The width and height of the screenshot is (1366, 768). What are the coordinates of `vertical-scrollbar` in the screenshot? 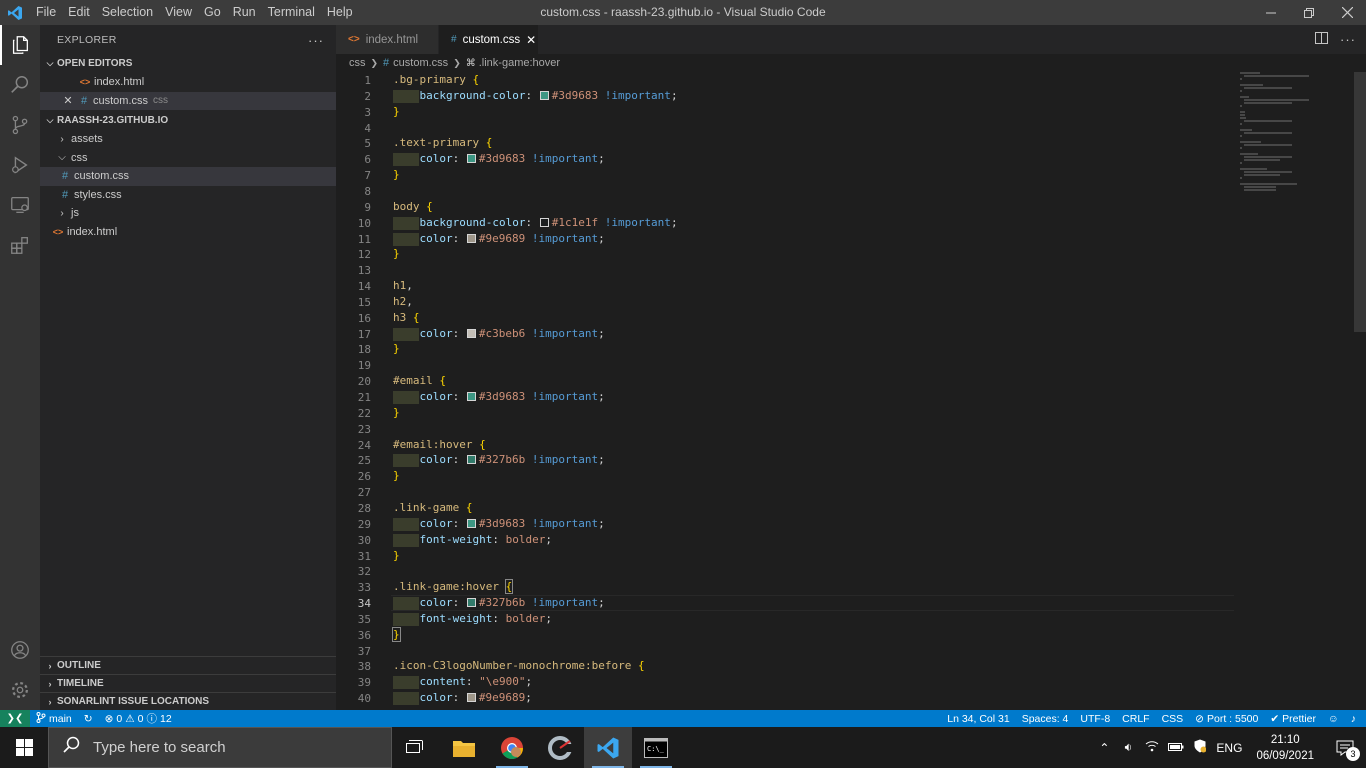 It's located at (1360, 202).